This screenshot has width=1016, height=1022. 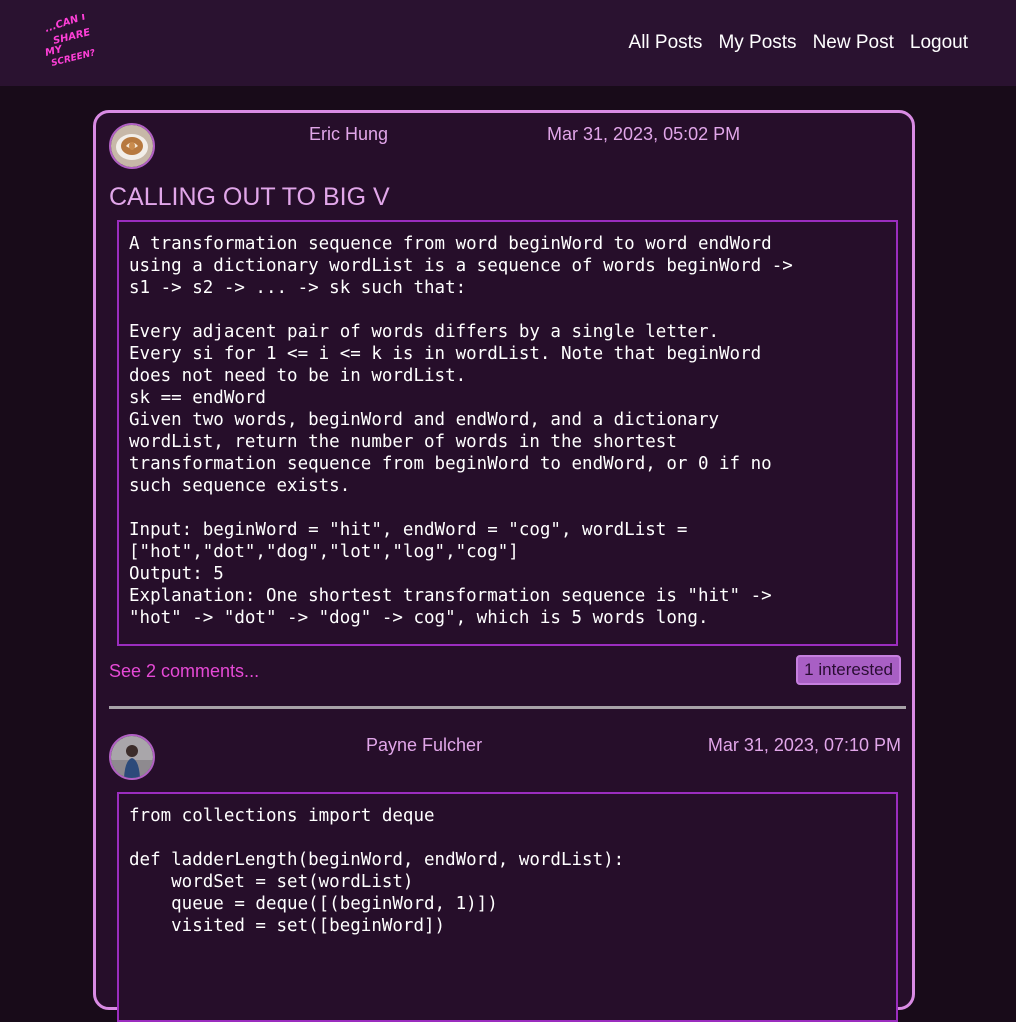 I want to click on person-avatar-image, so click(x=132, y=757).